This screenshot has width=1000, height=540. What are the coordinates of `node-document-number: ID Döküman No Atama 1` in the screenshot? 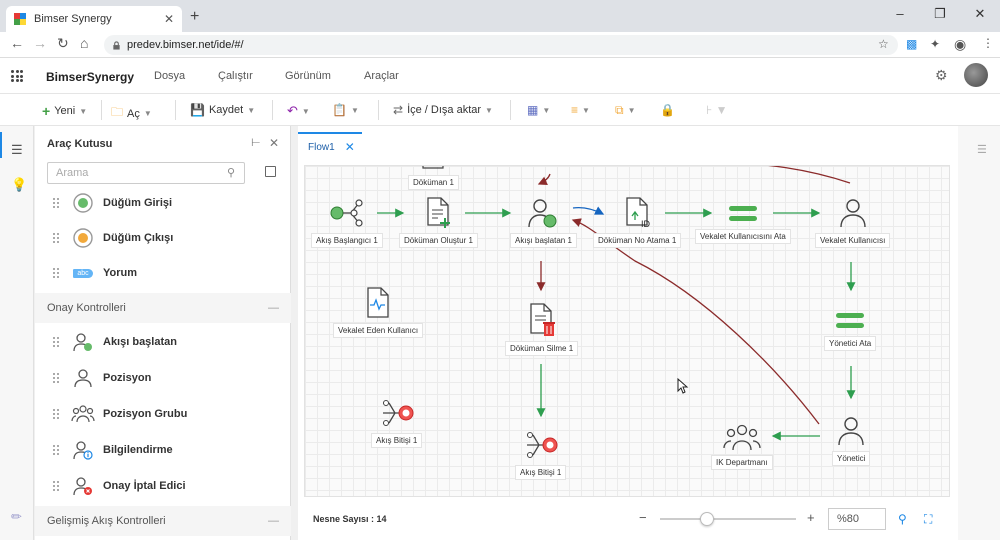 It's located at (637, 222).